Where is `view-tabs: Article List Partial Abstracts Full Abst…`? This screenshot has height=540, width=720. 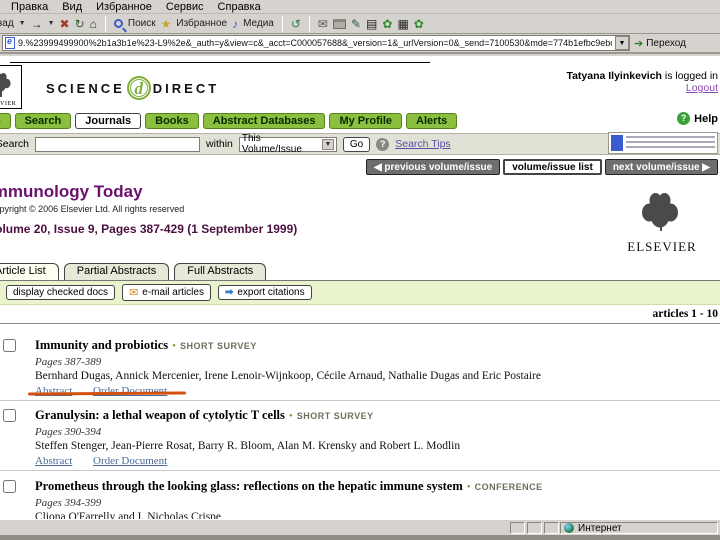 view-tabs: Article List Partial Abstracts Full Abst… is located at coordinates (133, 271).